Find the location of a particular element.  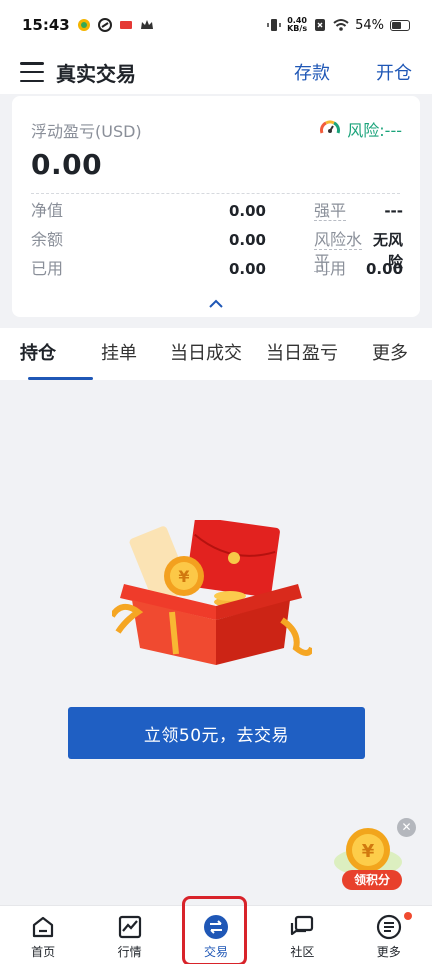

nav-community: 社区 is located at coordinates (302, 933).